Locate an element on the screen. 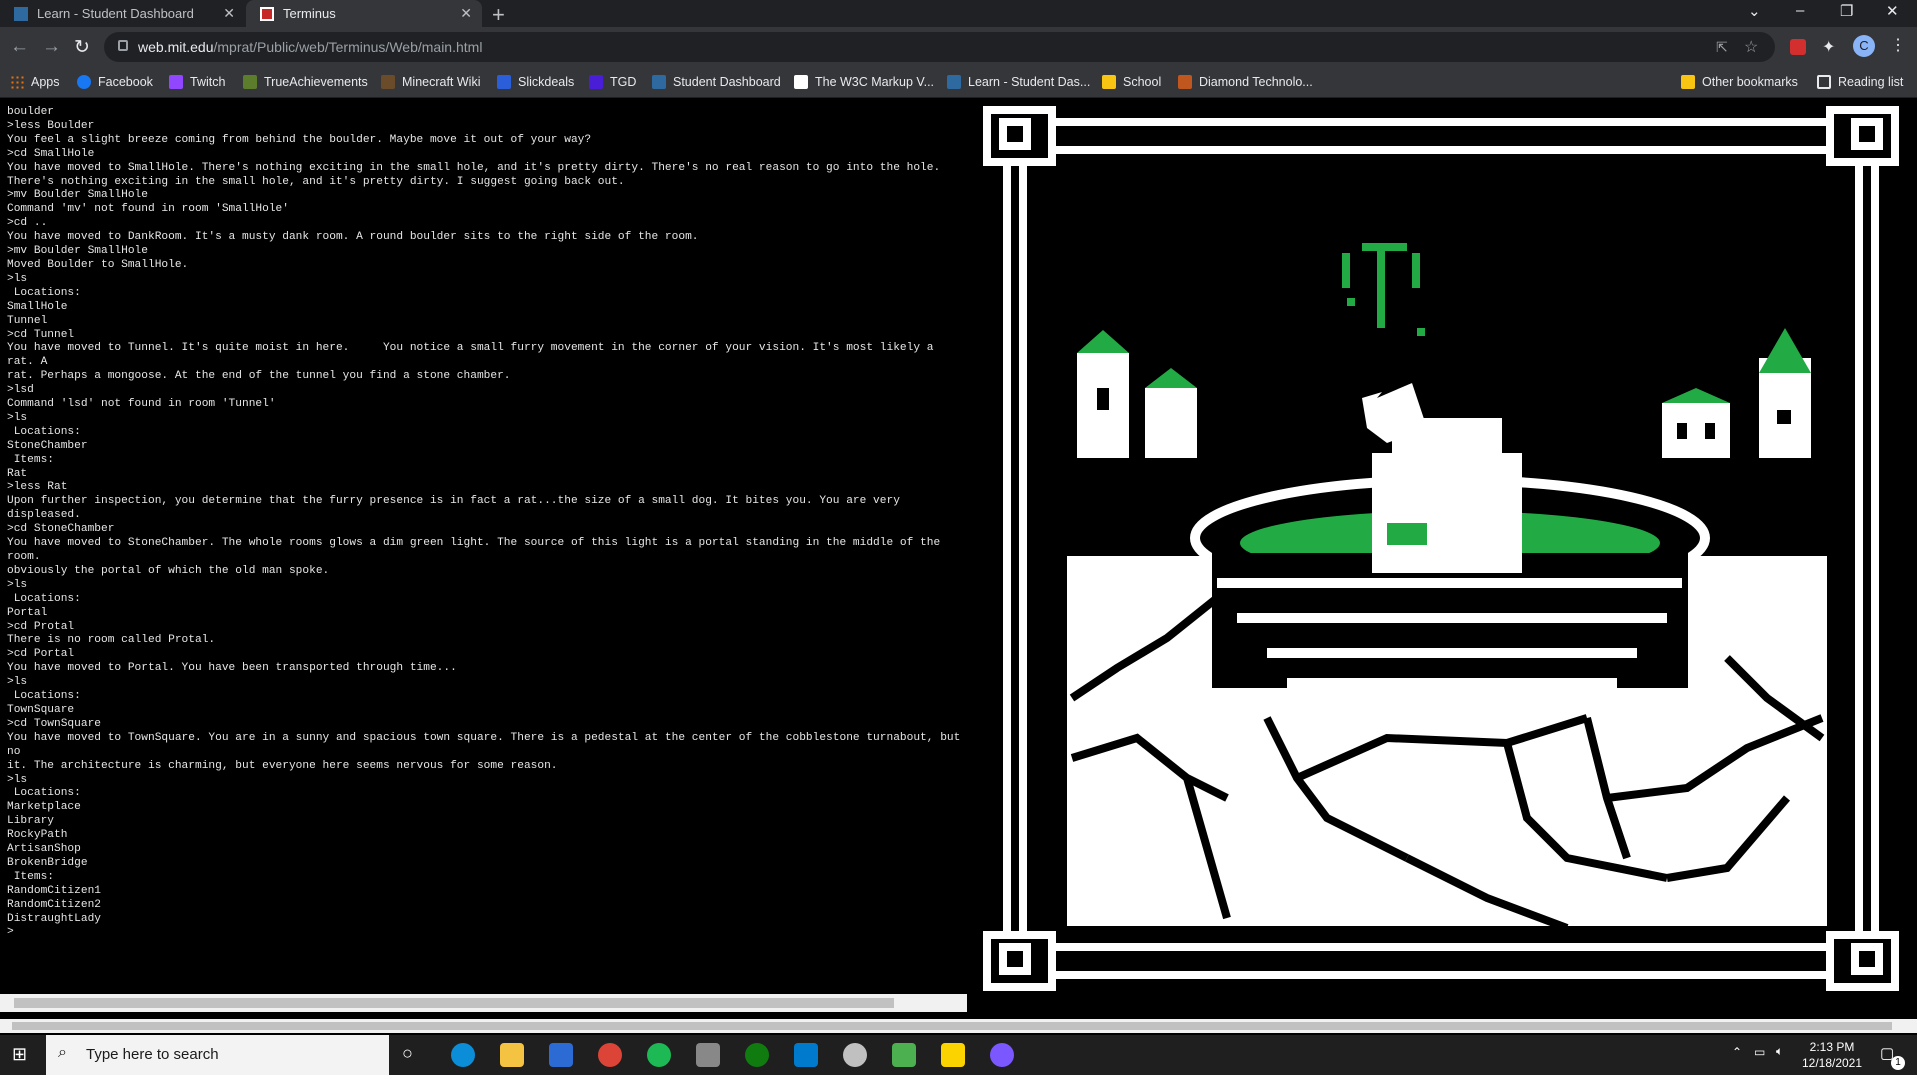  search-icon: ⌕ is located at coordinates (62, 1052).